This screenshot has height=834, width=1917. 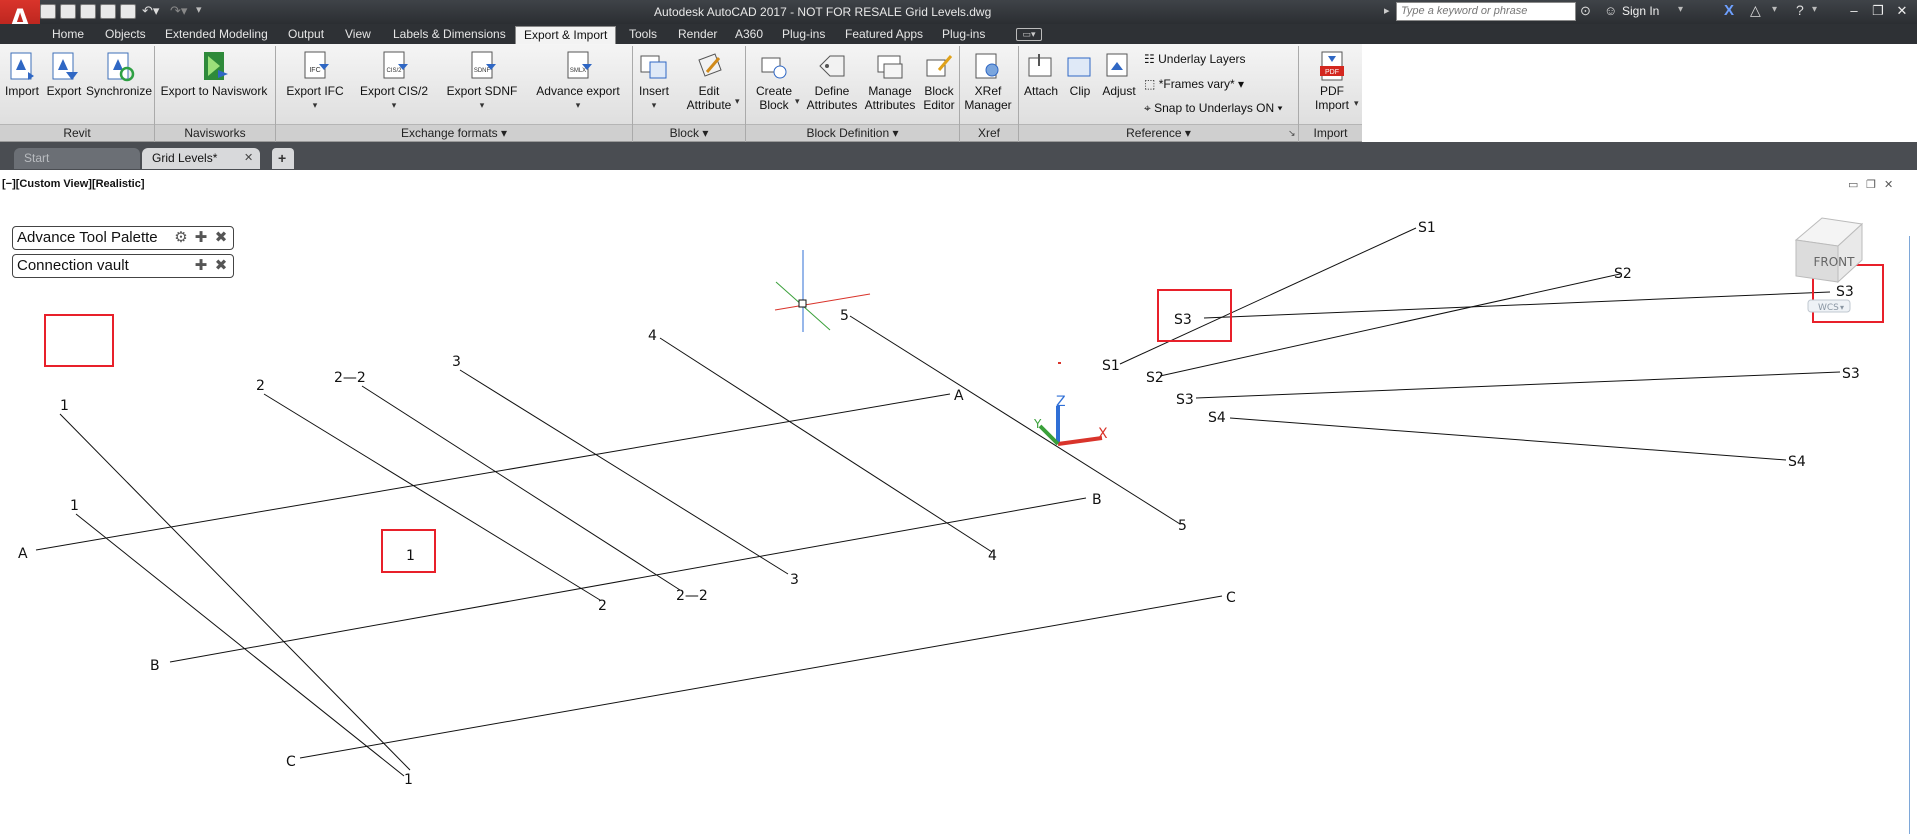 What do you see at coordinates (1878, 11) in the screenshot?
I see `restore-icon: ❐` at bounding box center [1878, 11].